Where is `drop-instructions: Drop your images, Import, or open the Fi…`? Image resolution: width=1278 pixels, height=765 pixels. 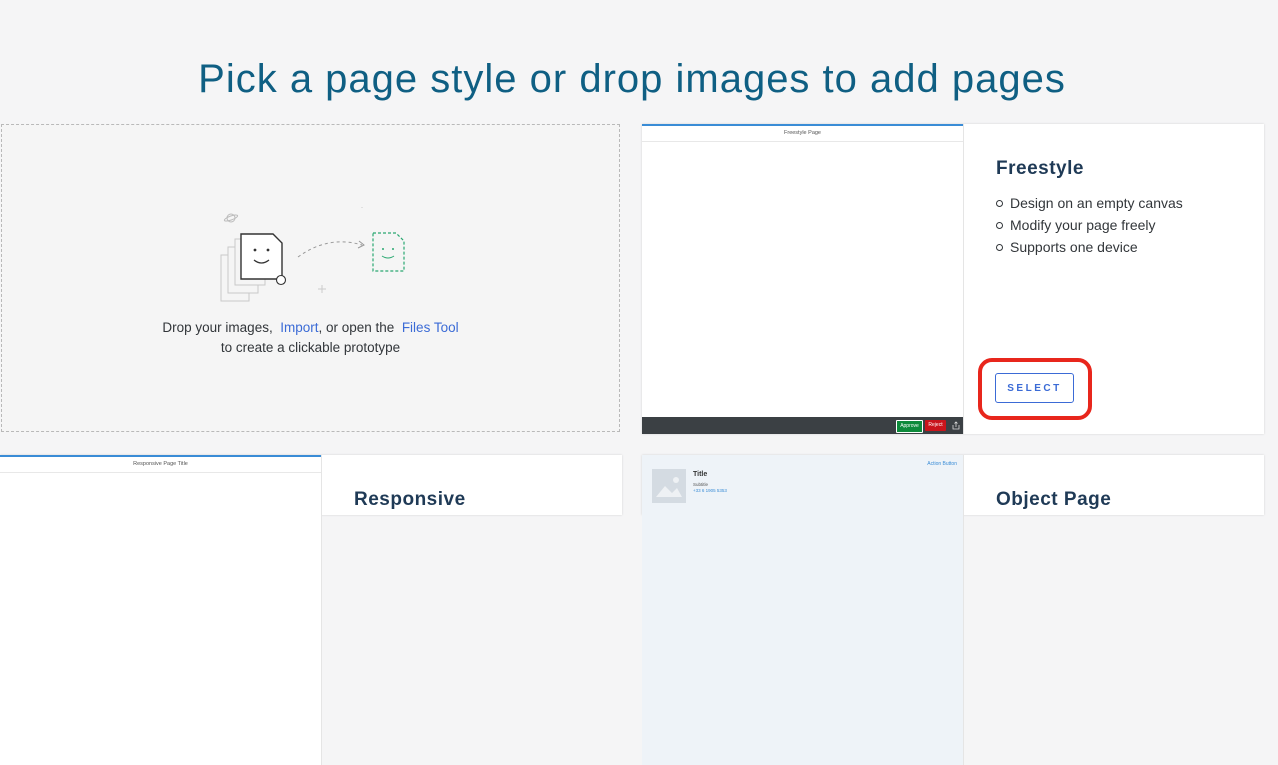 drop-instructions: Drop your images, Import, or open the Fi… is located at coordinates (310, 338).